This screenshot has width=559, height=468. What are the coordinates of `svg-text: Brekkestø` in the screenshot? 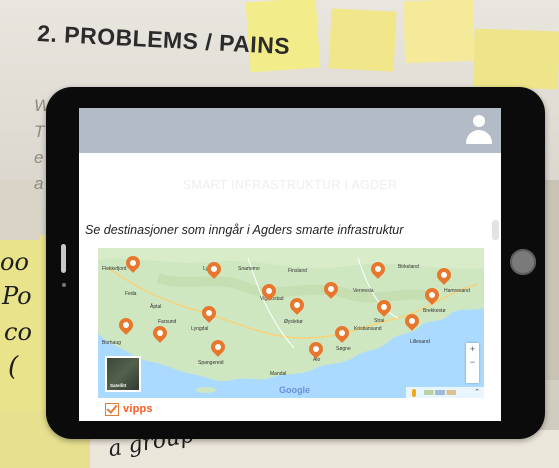 It's located at (434, 311).